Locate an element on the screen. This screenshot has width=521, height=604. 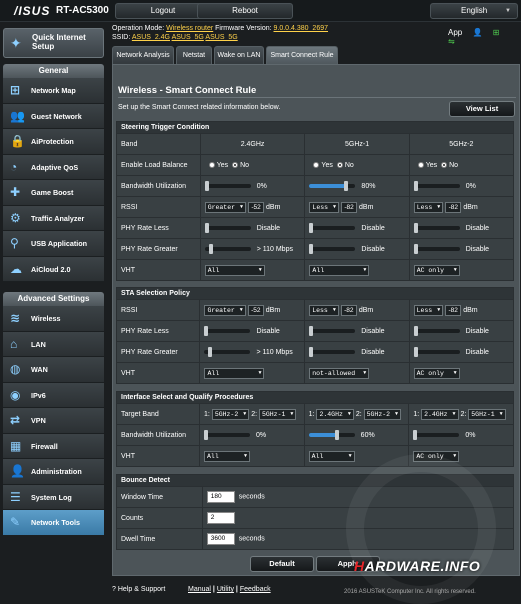
sta-vht-select-5-1: not-allowed is located at coordinates (339, 373).